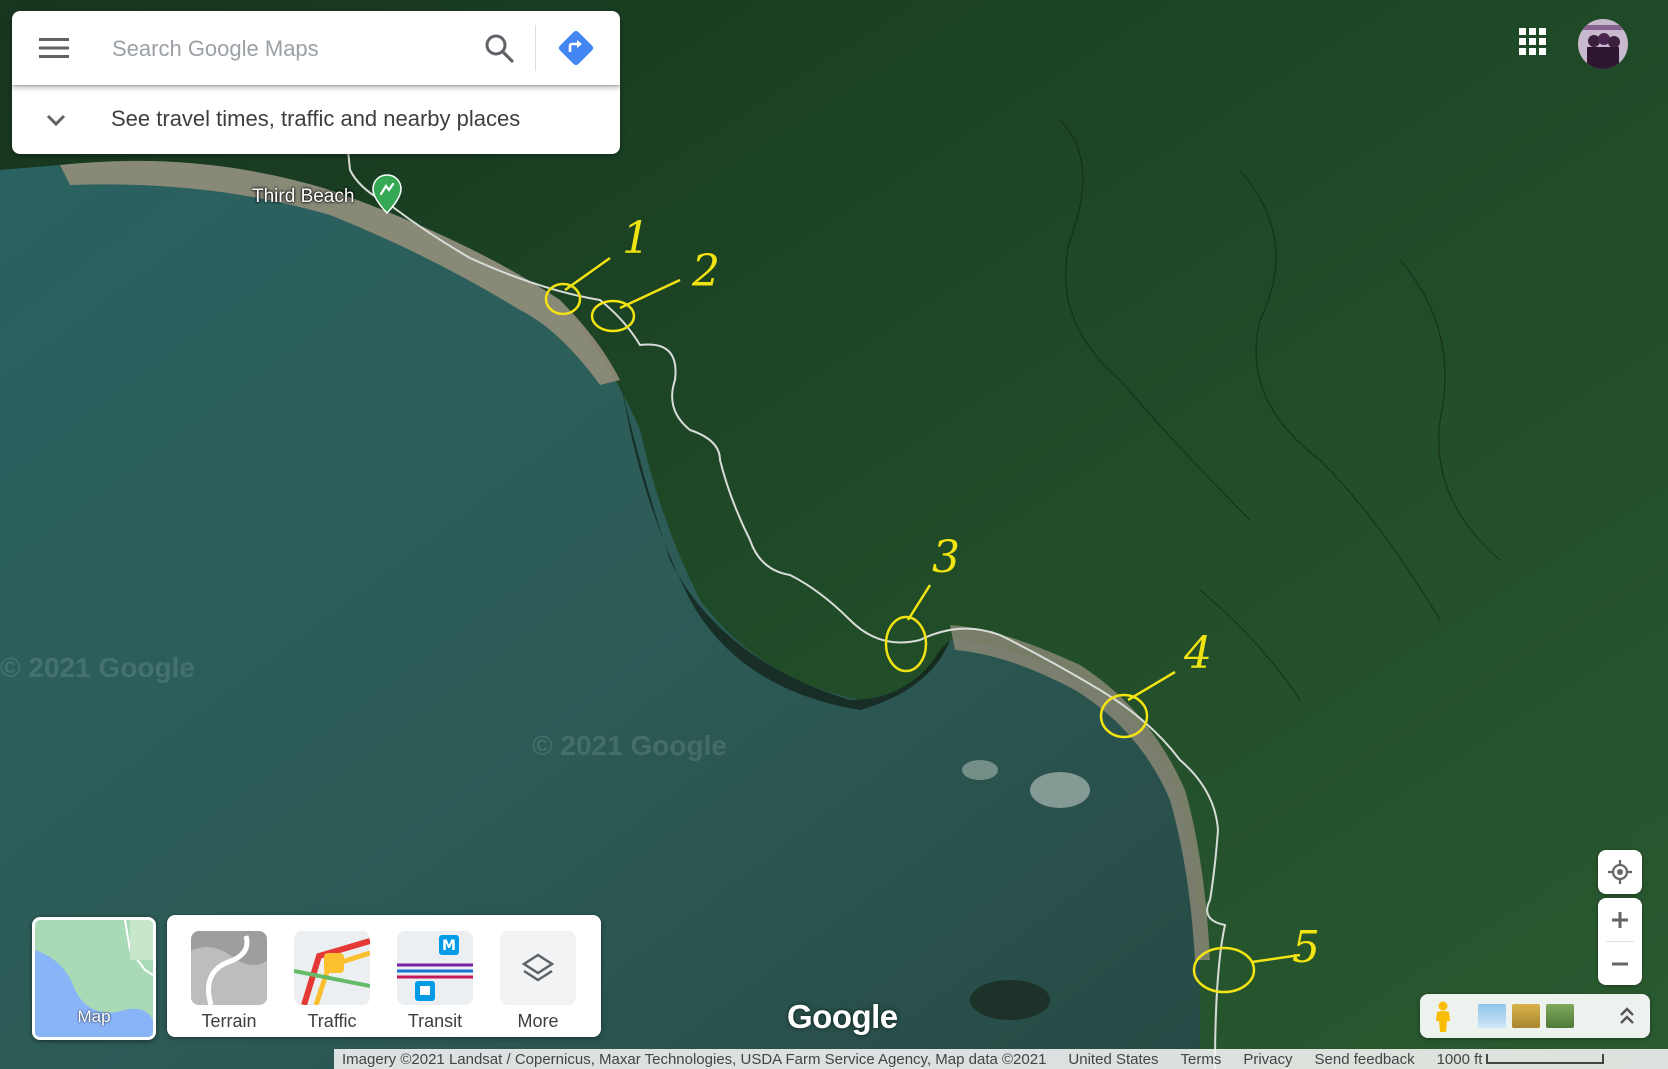 This screenshot has height=1069, width=1668. What do you see at coordinates (1010, 1000) in the screenshot?
I see `sea-rock` at bounding box center [1010, 1000].